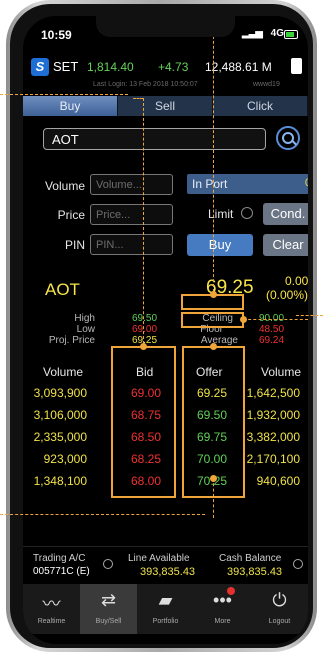 The width and height of the screenshot is (323, 655). I want to click on trade-tabs: Buy Sell Click, so click(165, 106).